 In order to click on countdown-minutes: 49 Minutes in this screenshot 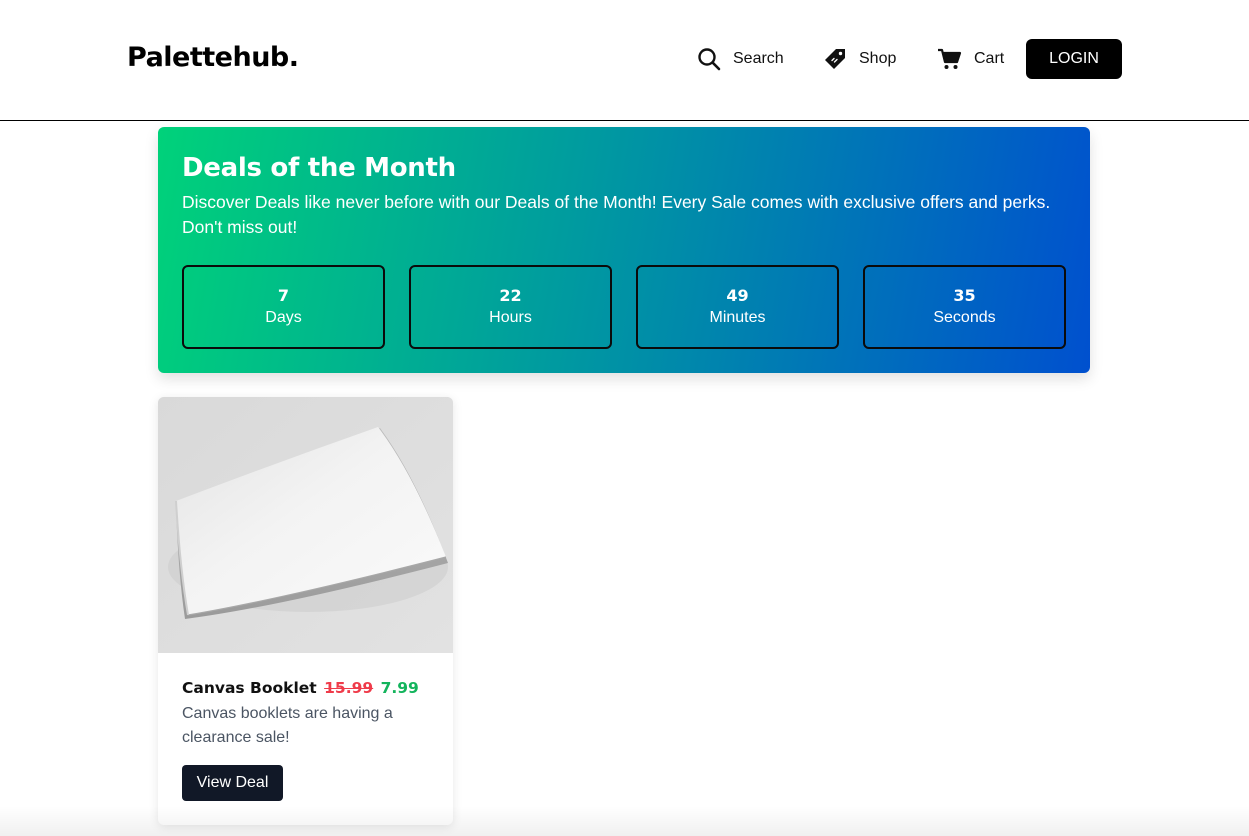, I will do `click(737, 307)`.